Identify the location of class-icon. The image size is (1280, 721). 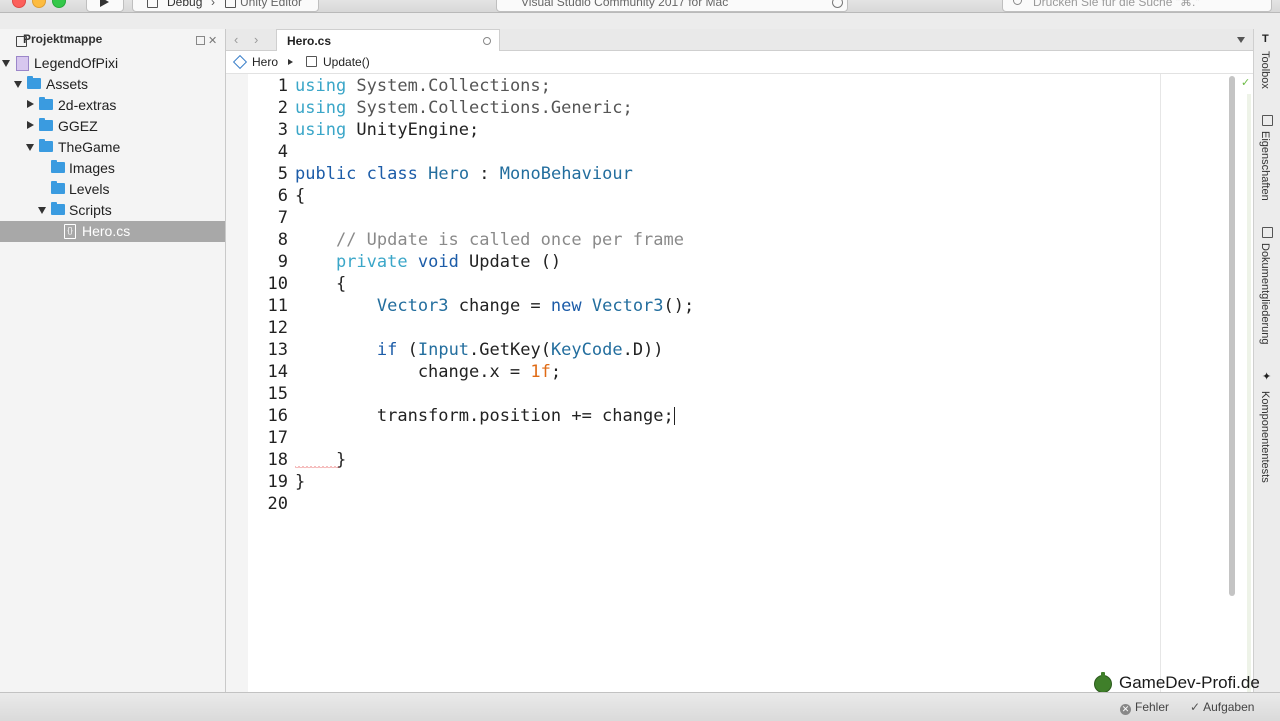
(240, 62).